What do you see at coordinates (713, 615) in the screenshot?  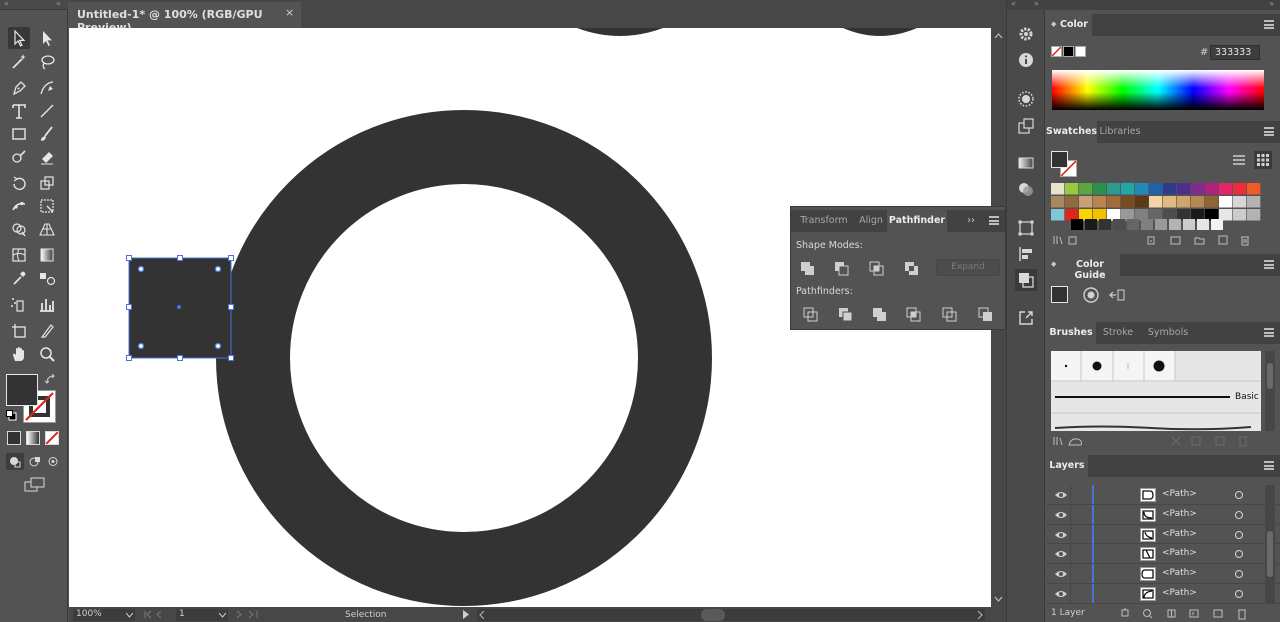 I see `horizontal-scroll-thumb` at bounding box center [713, 615].